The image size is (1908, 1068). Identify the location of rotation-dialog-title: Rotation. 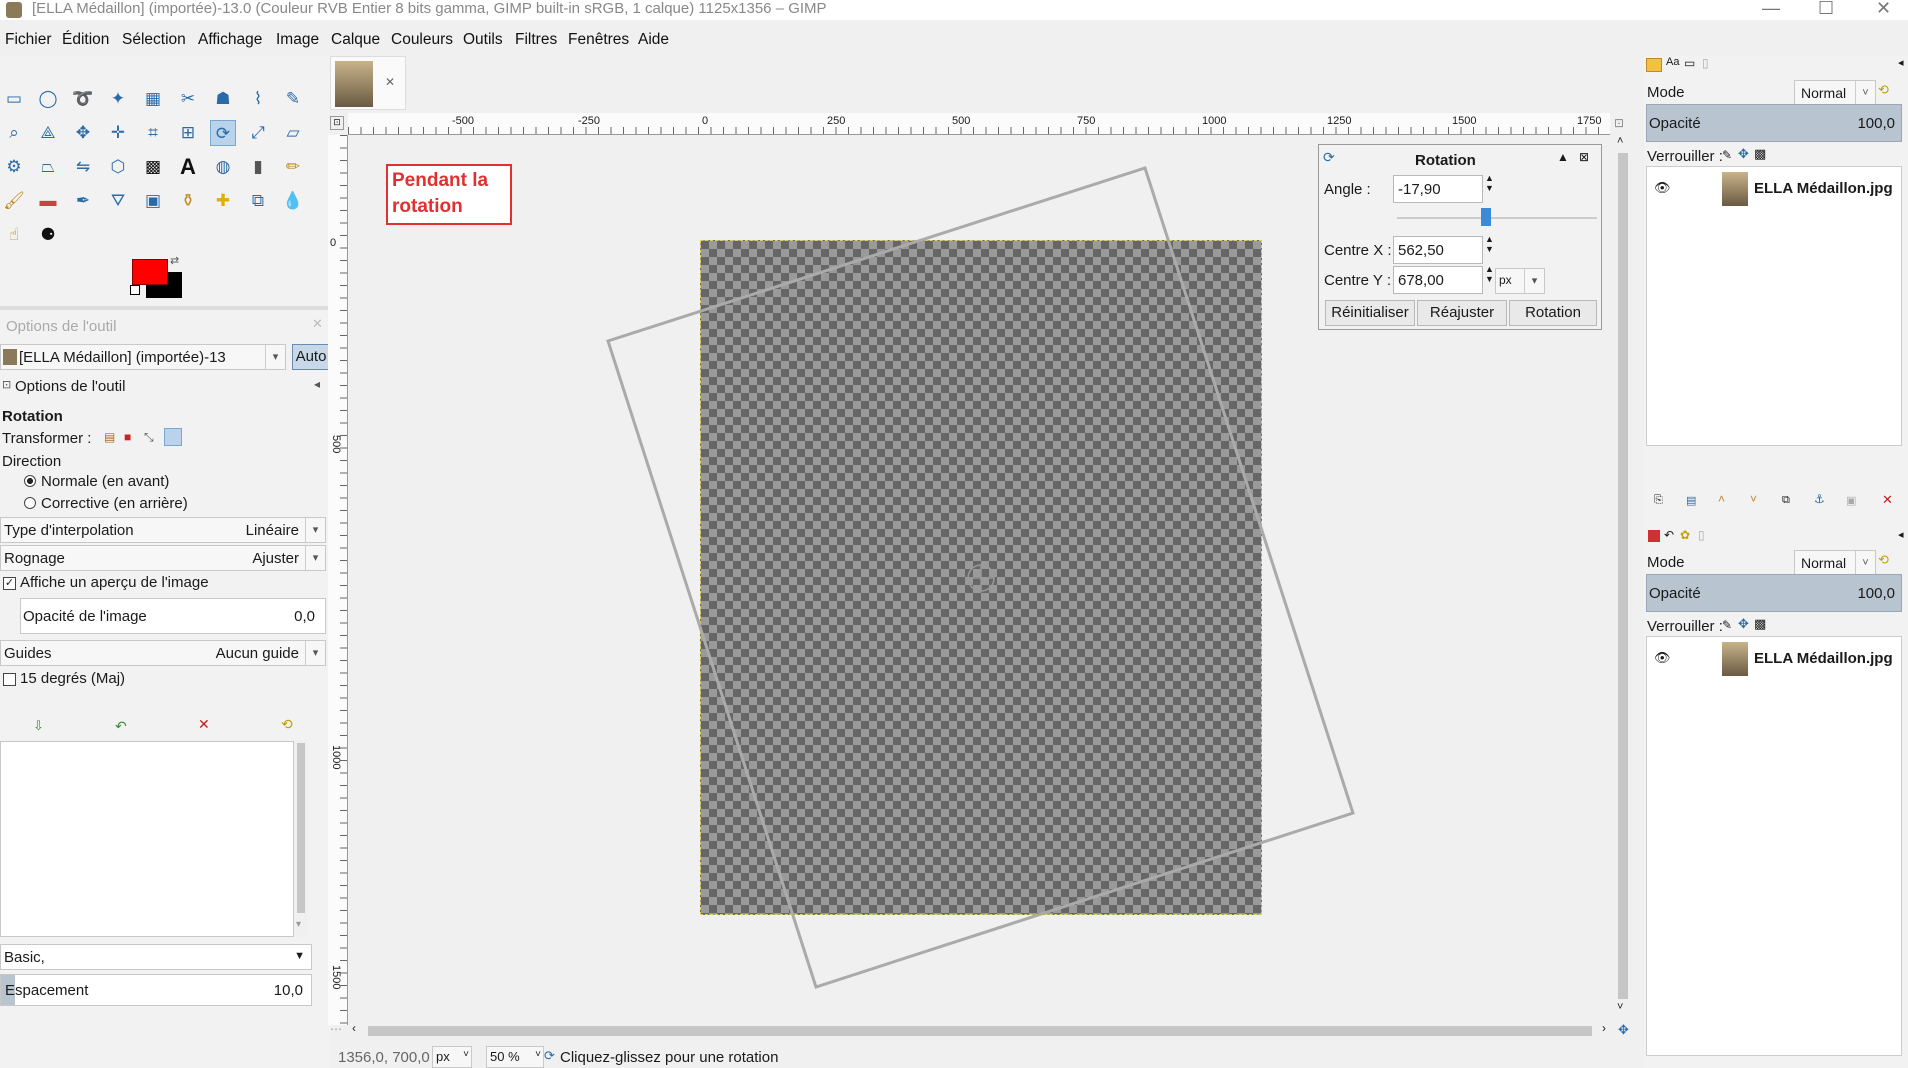
(1445, 160).